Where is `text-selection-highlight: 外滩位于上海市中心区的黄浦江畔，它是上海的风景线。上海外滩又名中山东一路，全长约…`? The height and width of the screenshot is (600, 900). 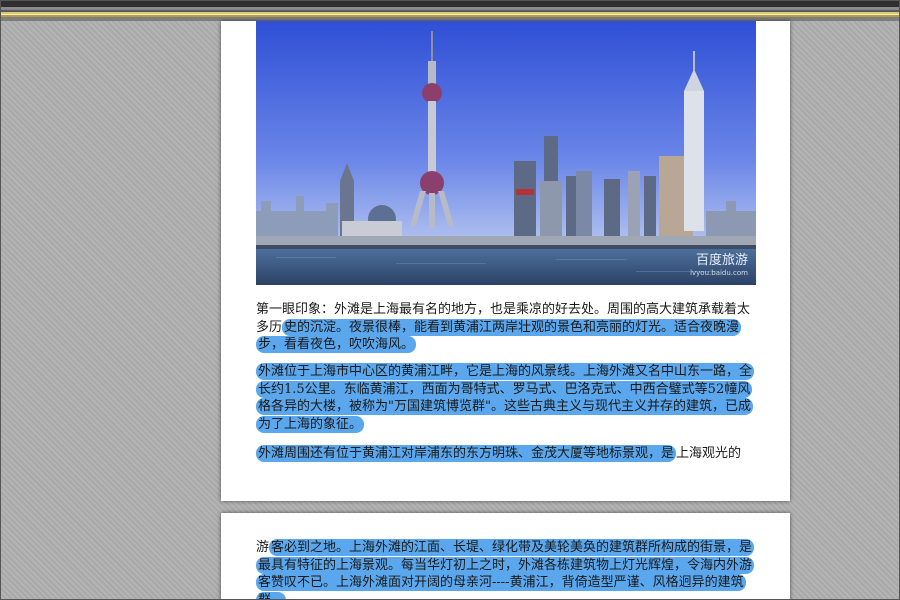 text-selection-highlight: 外滩位于上海市中心区的黄浦江畔，它是上海的风景线。上海外滩又名中山东一路，全长约… is located at coordinates (505, 398).